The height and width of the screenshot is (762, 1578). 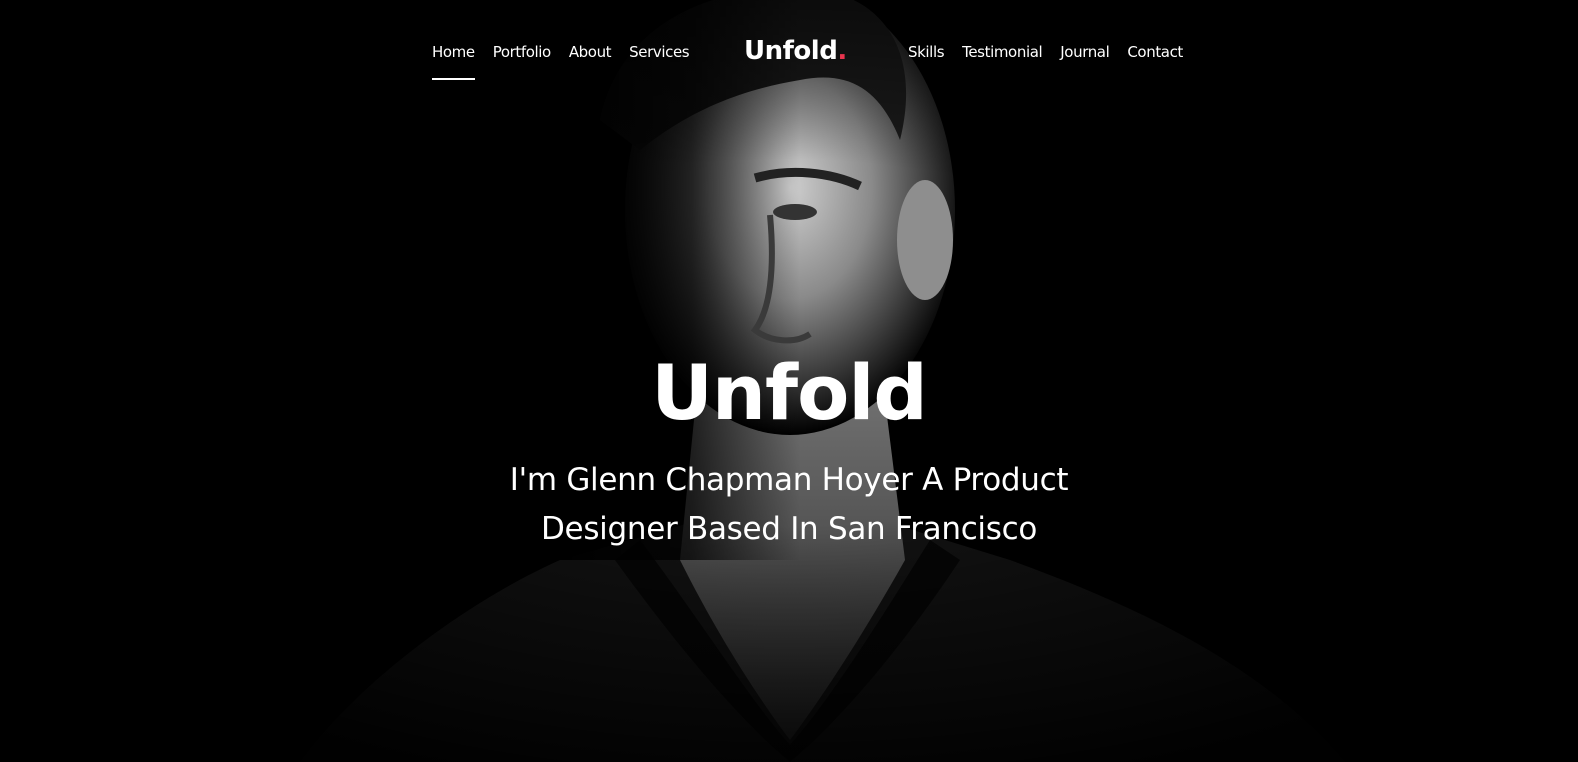 I want to click on nav-link-services: Services, so click(x=659, y=60).